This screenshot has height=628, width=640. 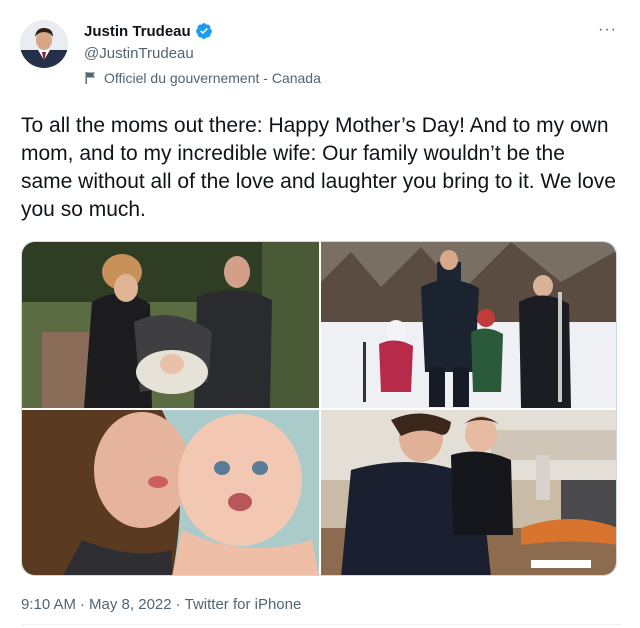 I want to click on author-name-row: Justin Trudeau, so click(x=148, y=31).